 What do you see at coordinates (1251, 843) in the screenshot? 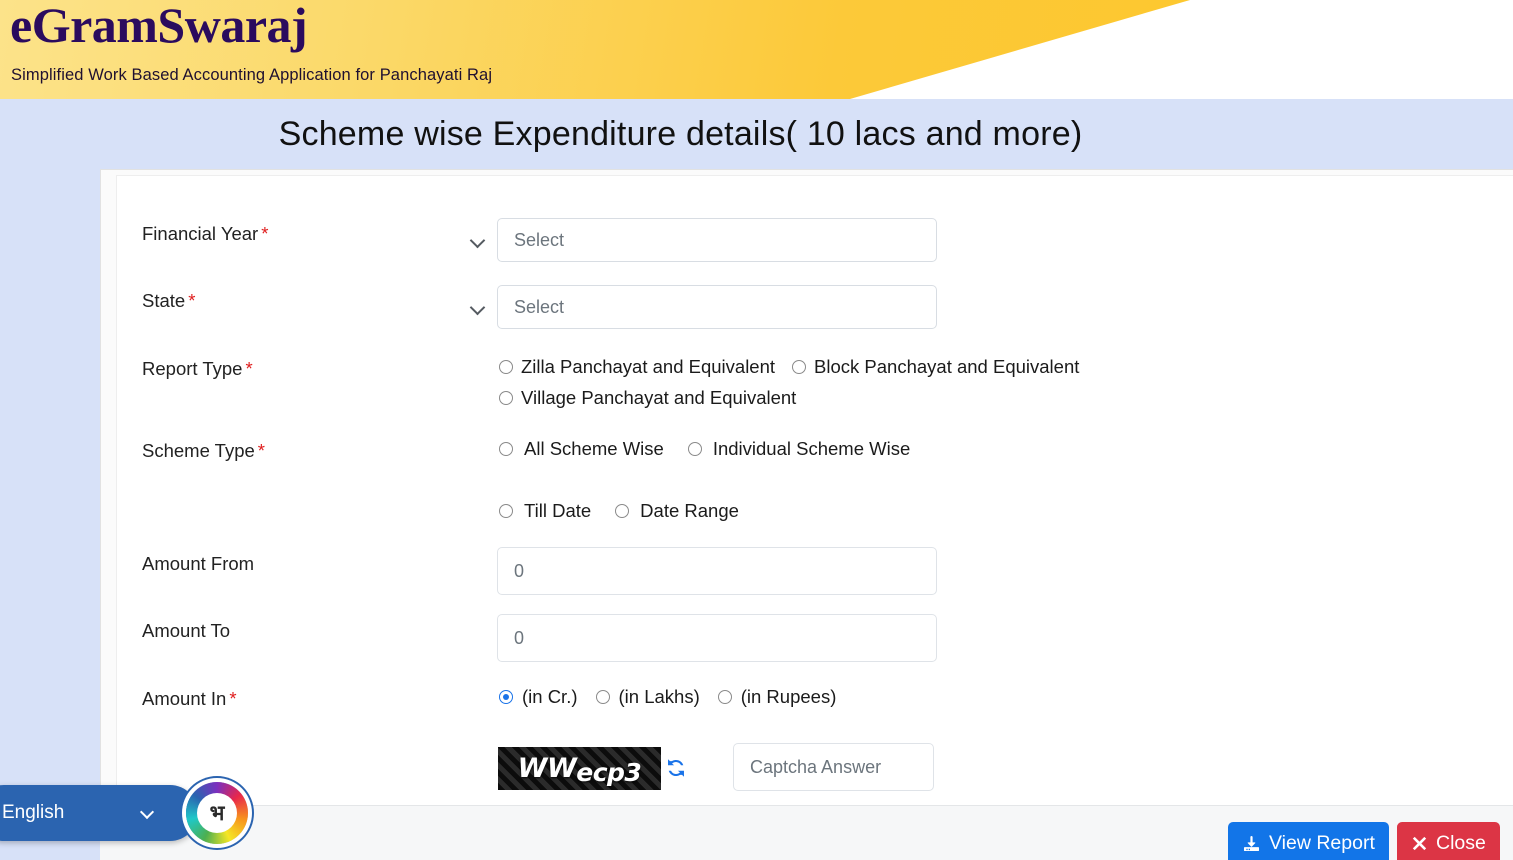
I see `download-icon` at bounding box center [1251, 843].